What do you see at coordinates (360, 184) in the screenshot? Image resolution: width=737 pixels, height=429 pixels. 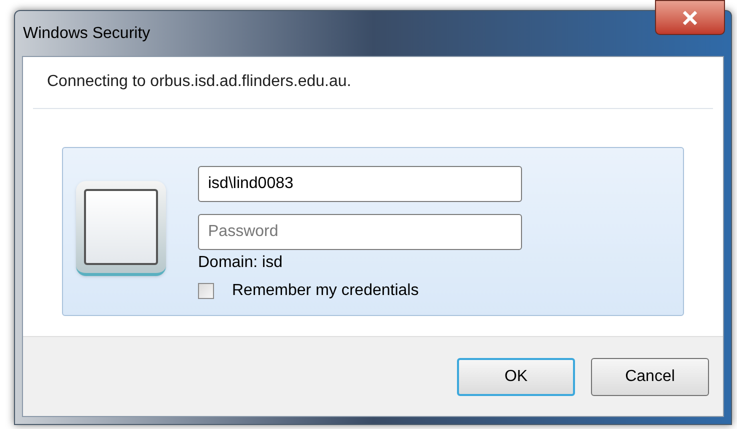 I see `username-field: isd\lind0083` at bounding box center [360, 184].